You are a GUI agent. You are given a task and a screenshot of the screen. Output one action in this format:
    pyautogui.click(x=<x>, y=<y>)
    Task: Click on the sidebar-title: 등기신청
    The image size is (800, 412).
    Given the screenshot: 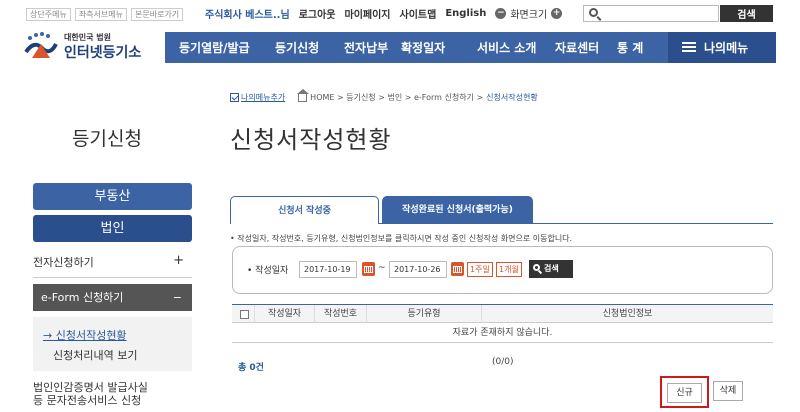 What is the action you would take?
    pyautogui.click(x=107, y=139)
    